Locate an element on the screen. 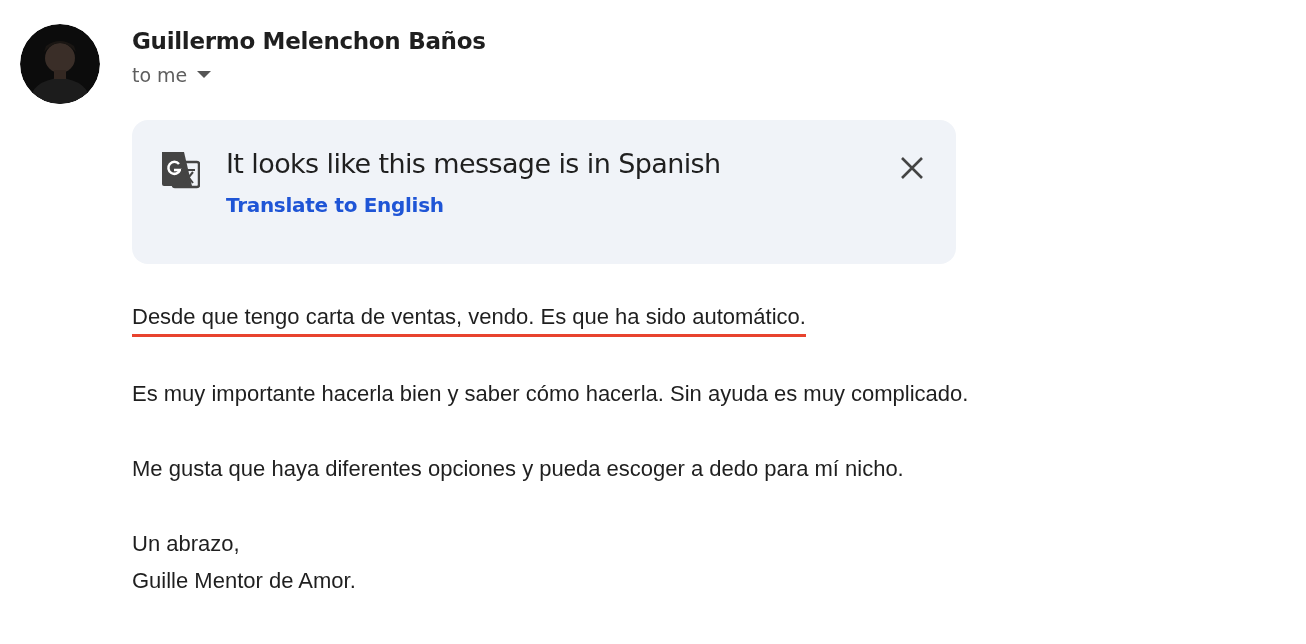 This screenshot has height=644, width=1306. translate-icon is located at coordinates (180, 170).